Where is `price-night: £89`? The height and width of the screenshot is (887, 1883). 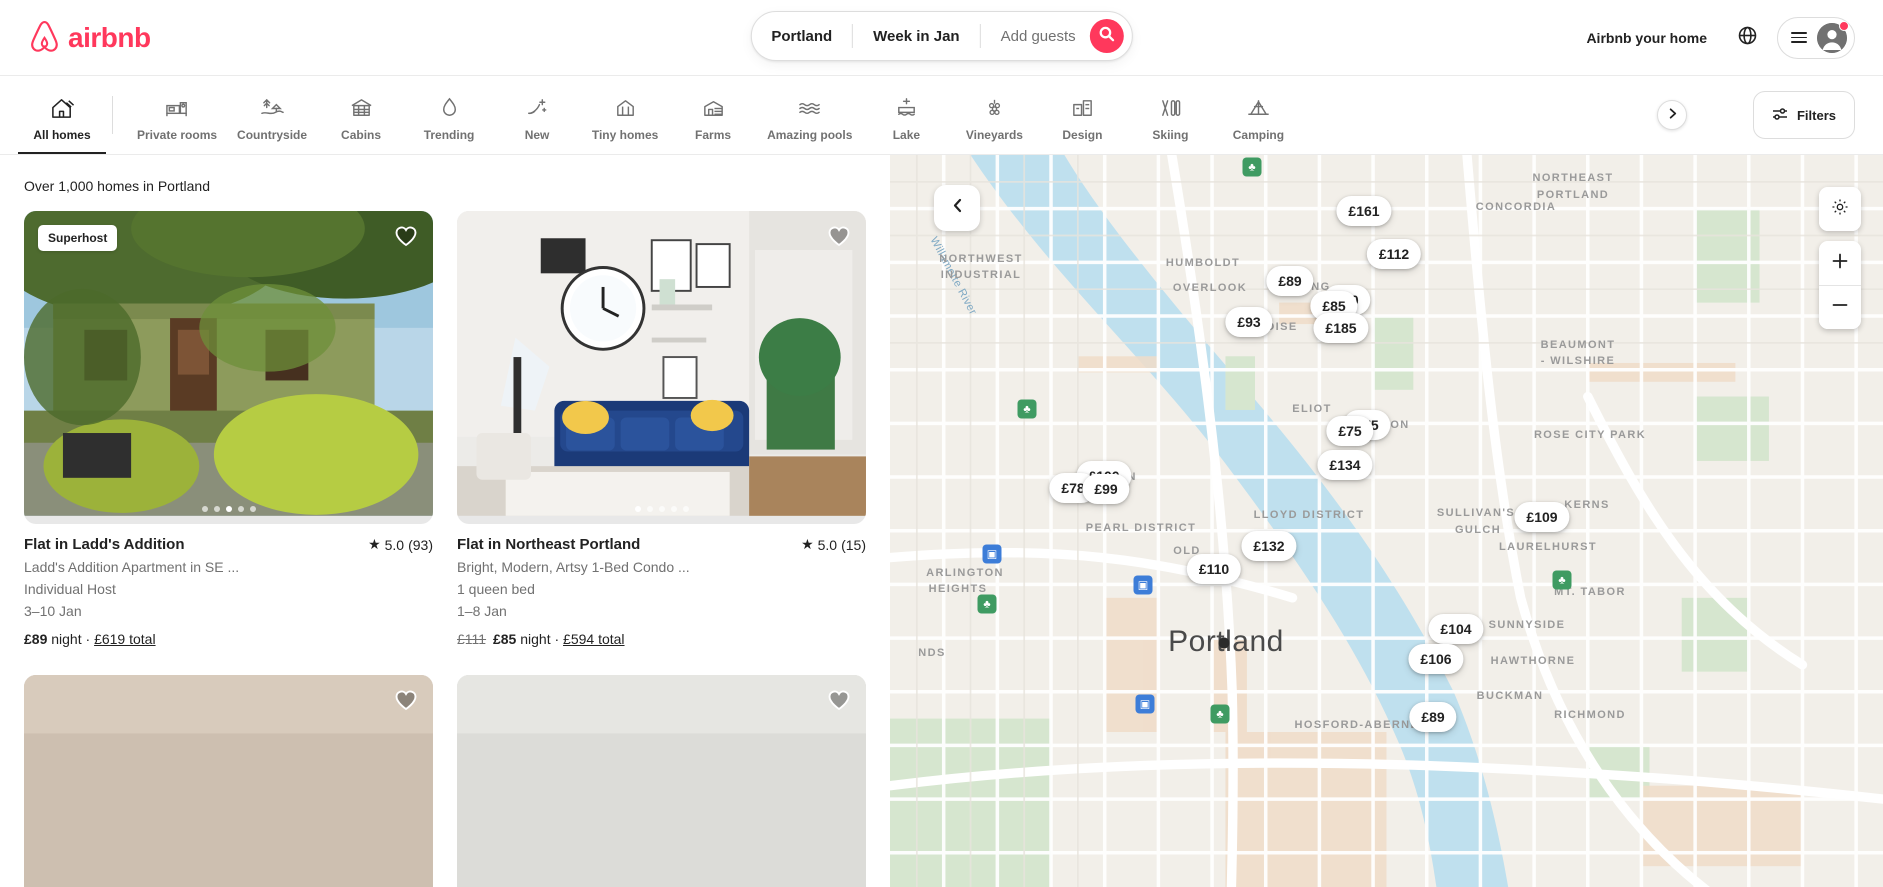 price-night: £89 is located at coordinates (36, 638).